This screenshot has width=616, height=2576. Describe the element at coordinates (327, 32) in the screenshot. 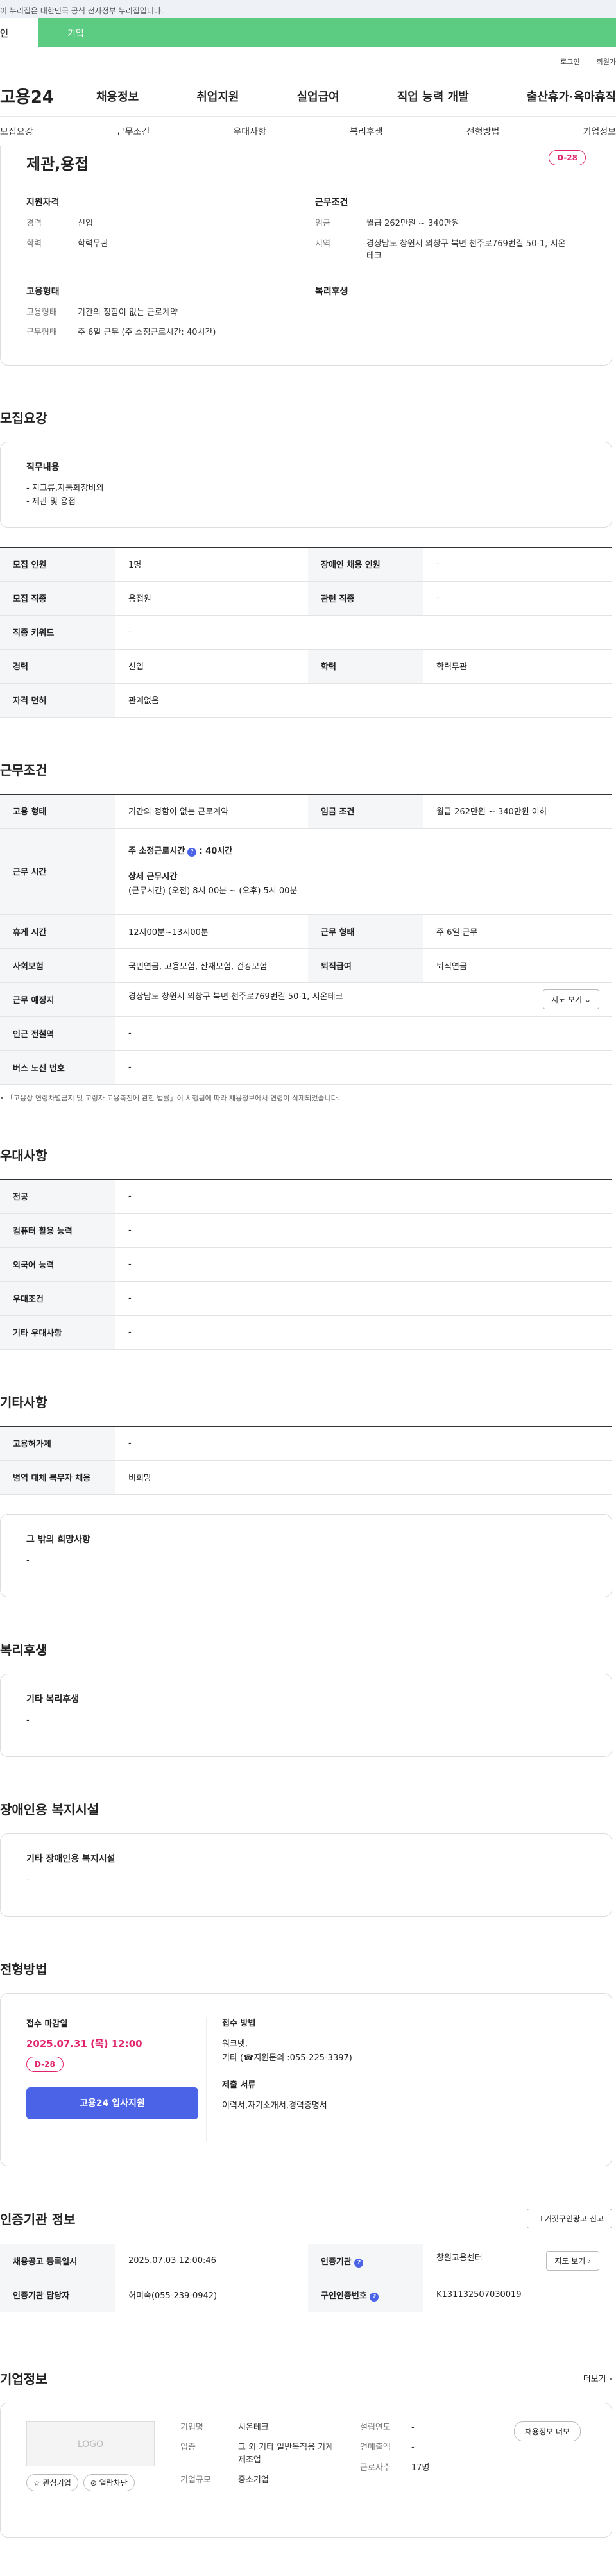

I see `usertype-company: 기업` at that location.